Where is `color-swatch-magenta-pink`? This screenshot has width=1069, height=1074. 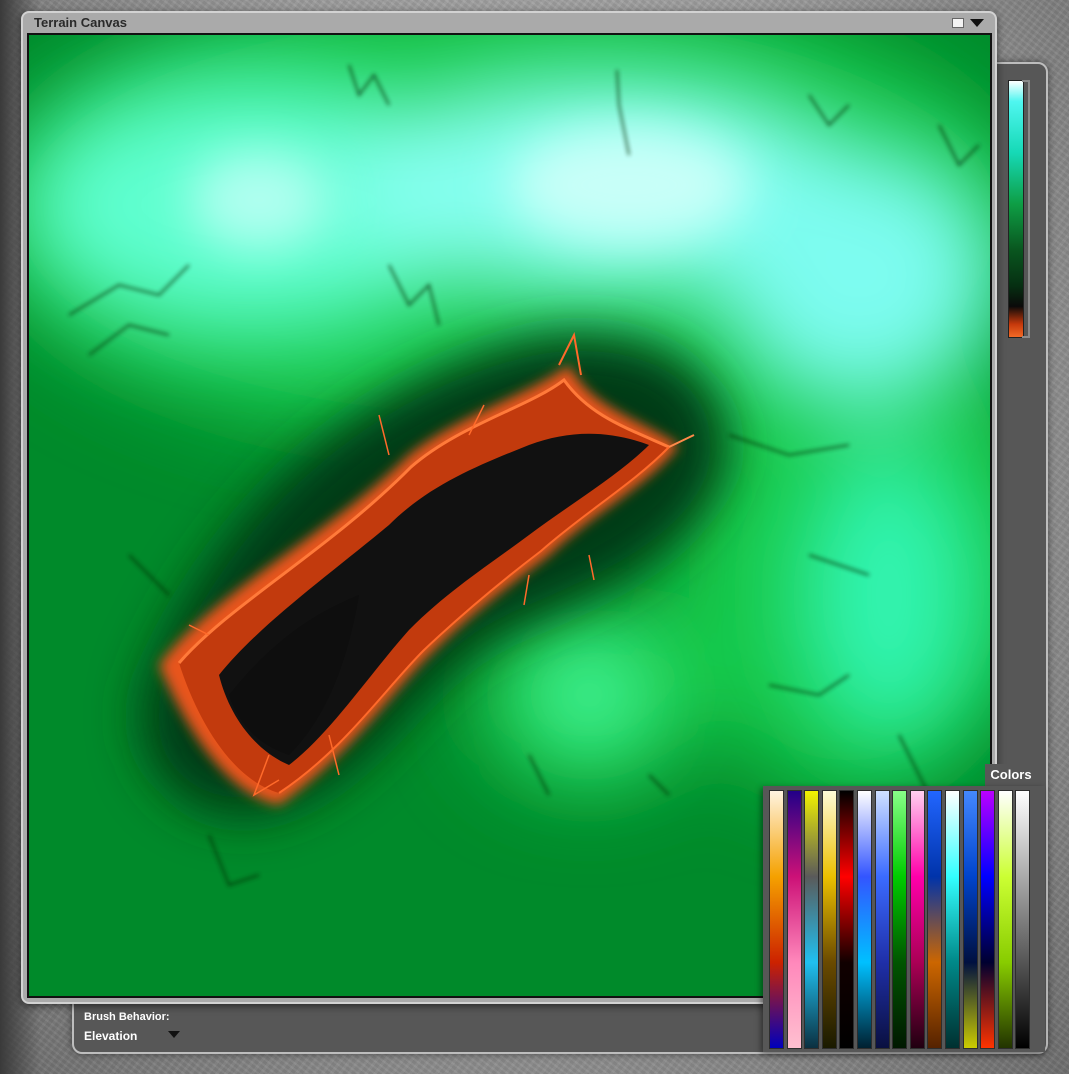 color-swatch-magenta-pink is located at coordinates (917, 919).